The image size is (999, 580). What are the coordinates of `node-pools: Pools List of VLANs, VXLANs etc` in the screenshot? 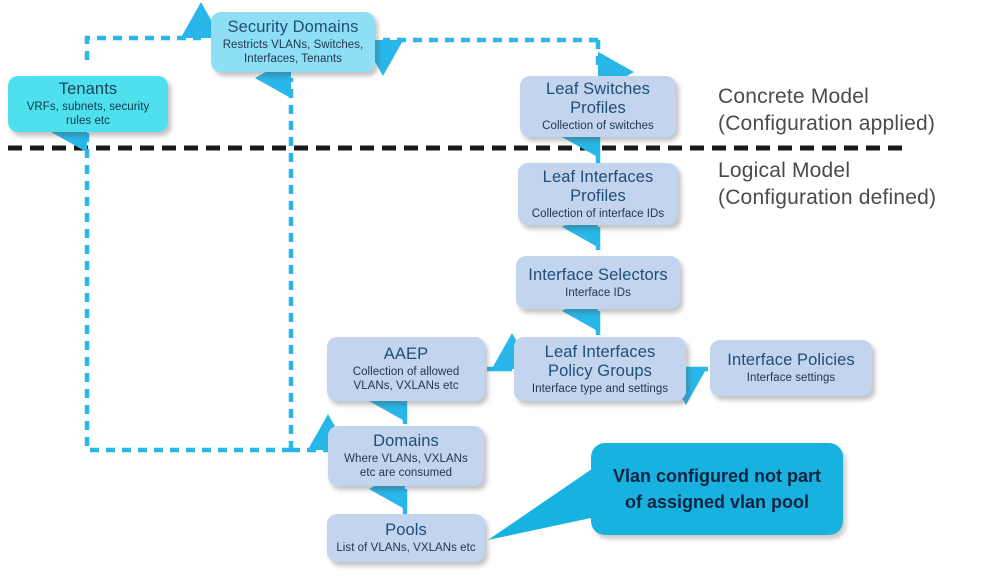 It's located at (406, 538).